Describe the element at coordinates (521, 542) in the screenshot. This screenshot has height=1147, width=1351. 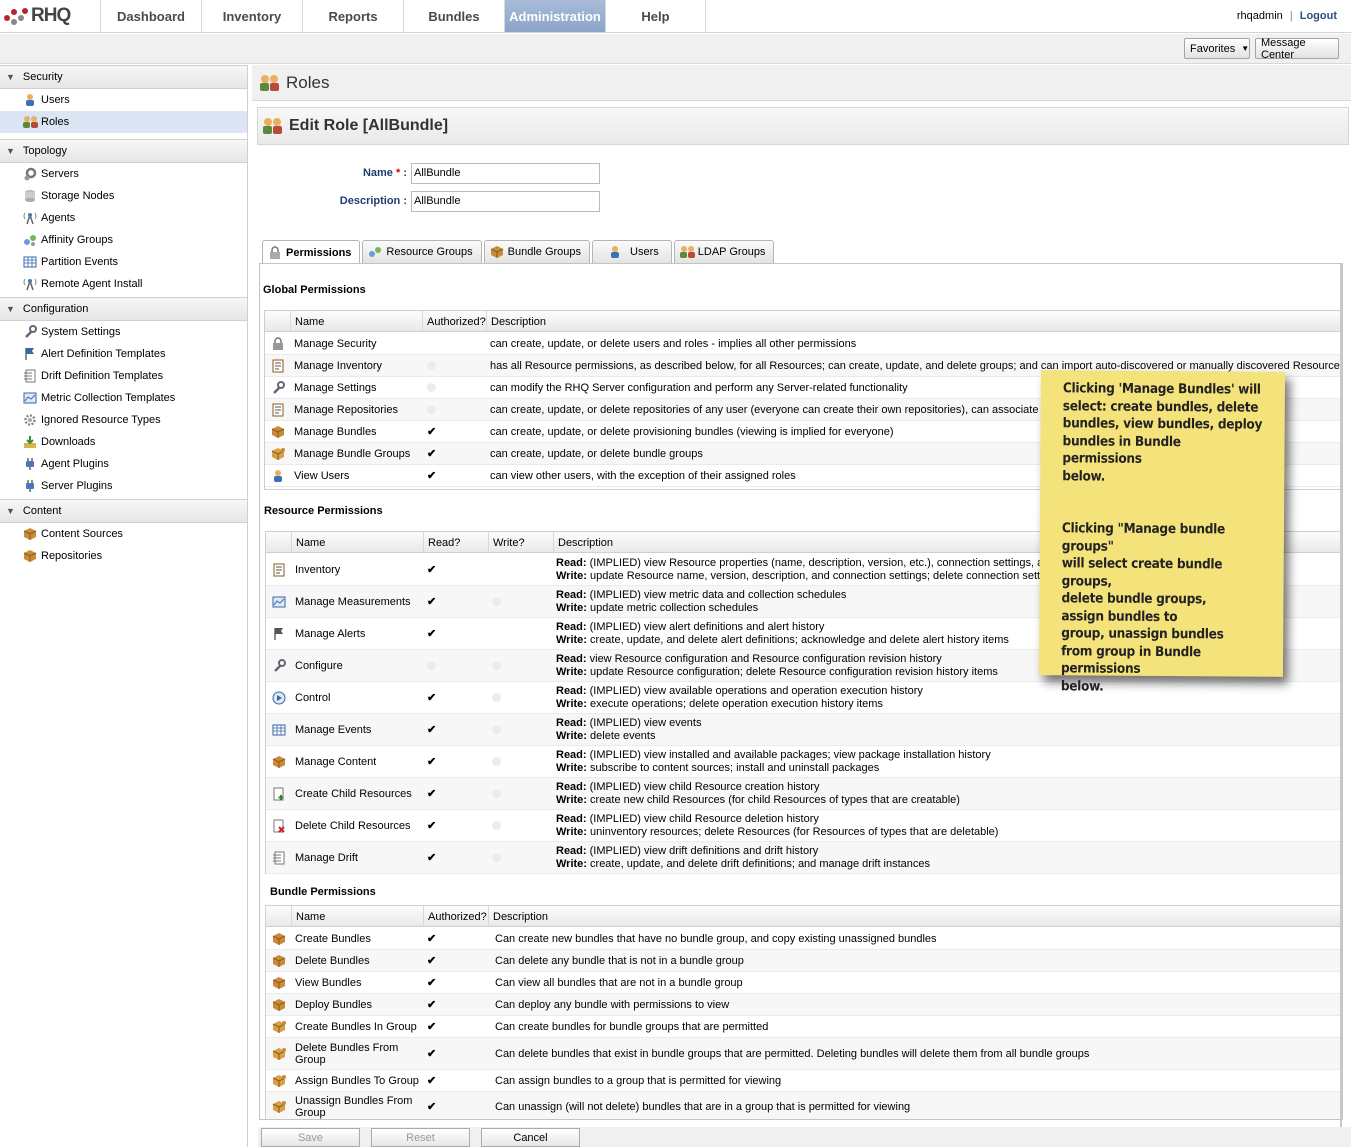
I see `header-write: Write?` at that location.